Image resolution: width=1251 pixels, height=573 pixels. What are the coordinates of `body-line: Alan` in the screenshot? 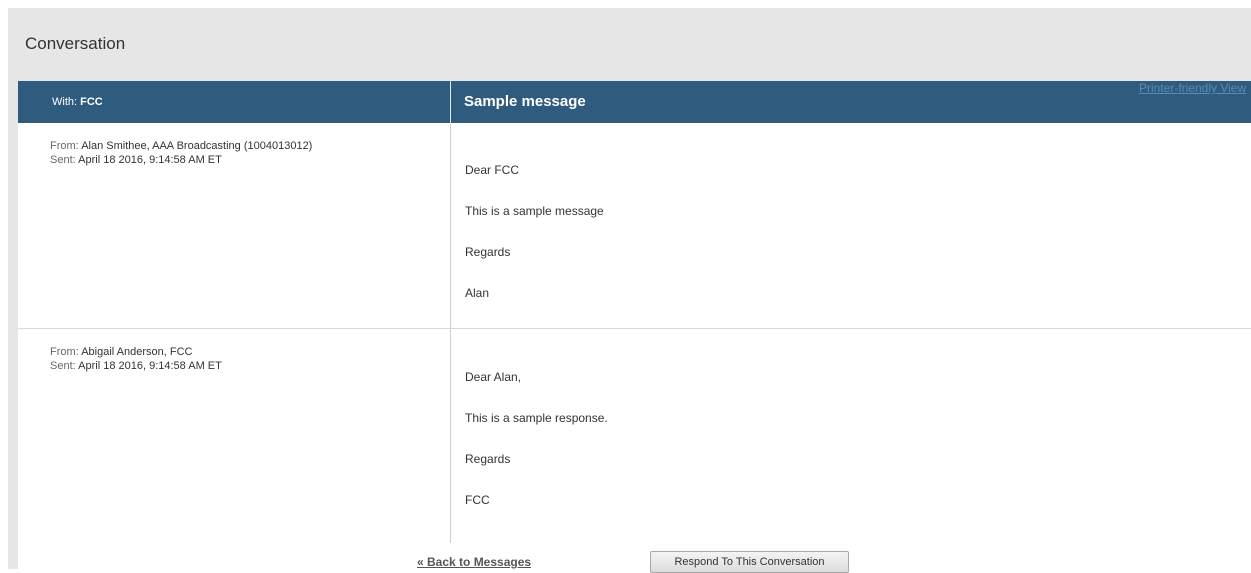 It's located at (477, 293).